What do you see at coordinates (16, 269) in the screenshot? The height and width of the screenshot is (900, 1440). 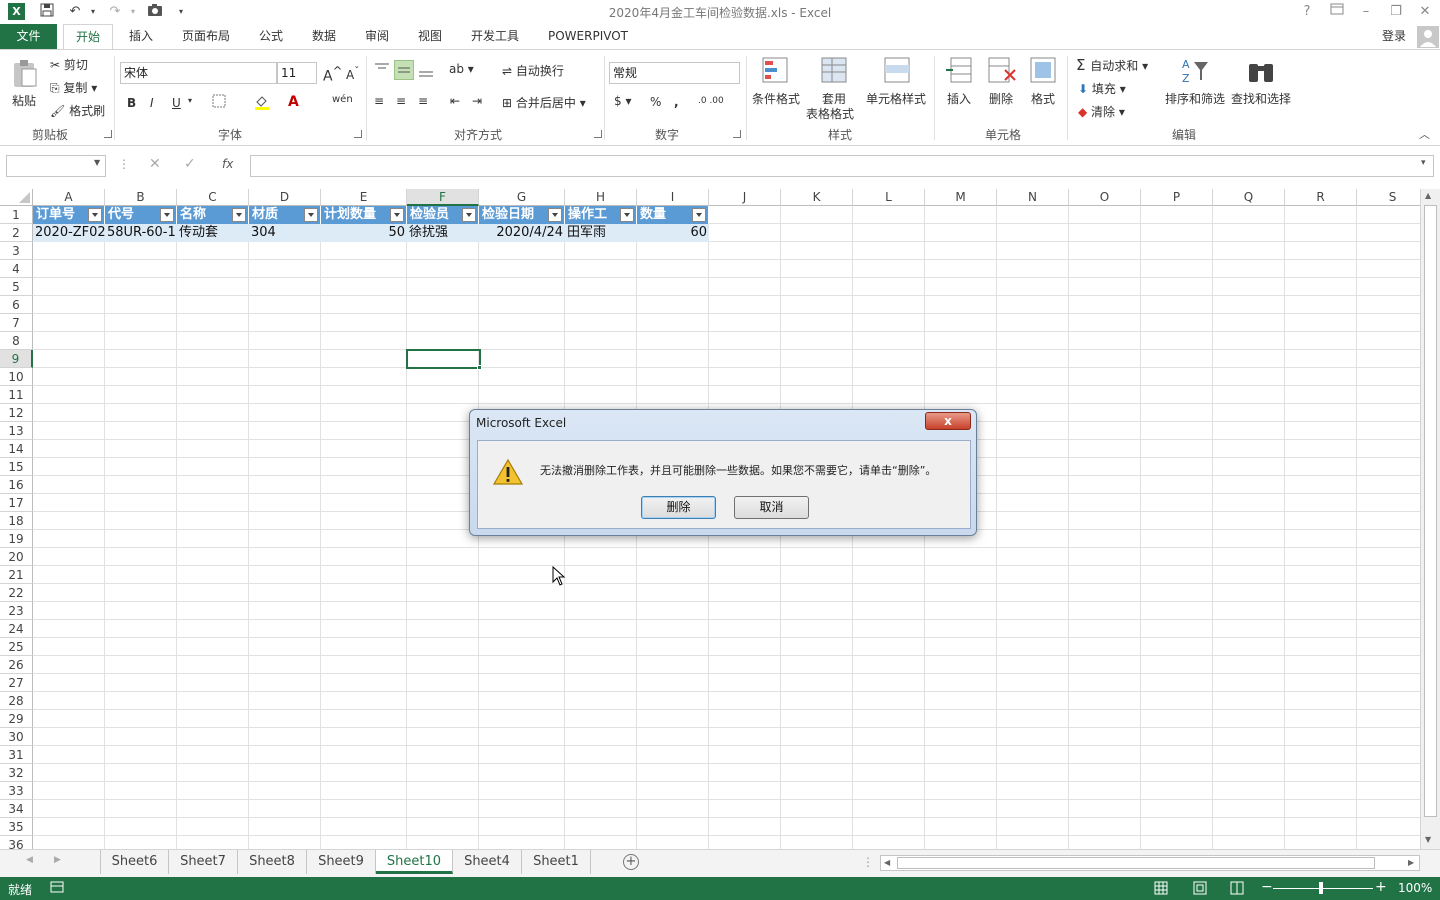 I see `row-header: 4` at bounding box center [16, 269].